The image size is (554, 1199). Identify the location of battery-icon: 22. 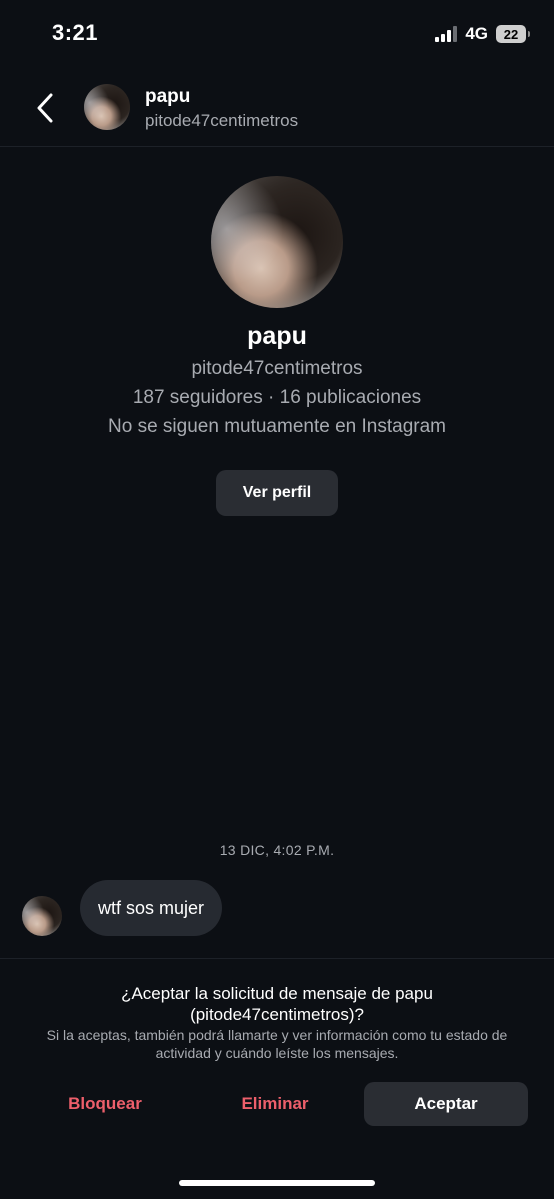
(513, 34).